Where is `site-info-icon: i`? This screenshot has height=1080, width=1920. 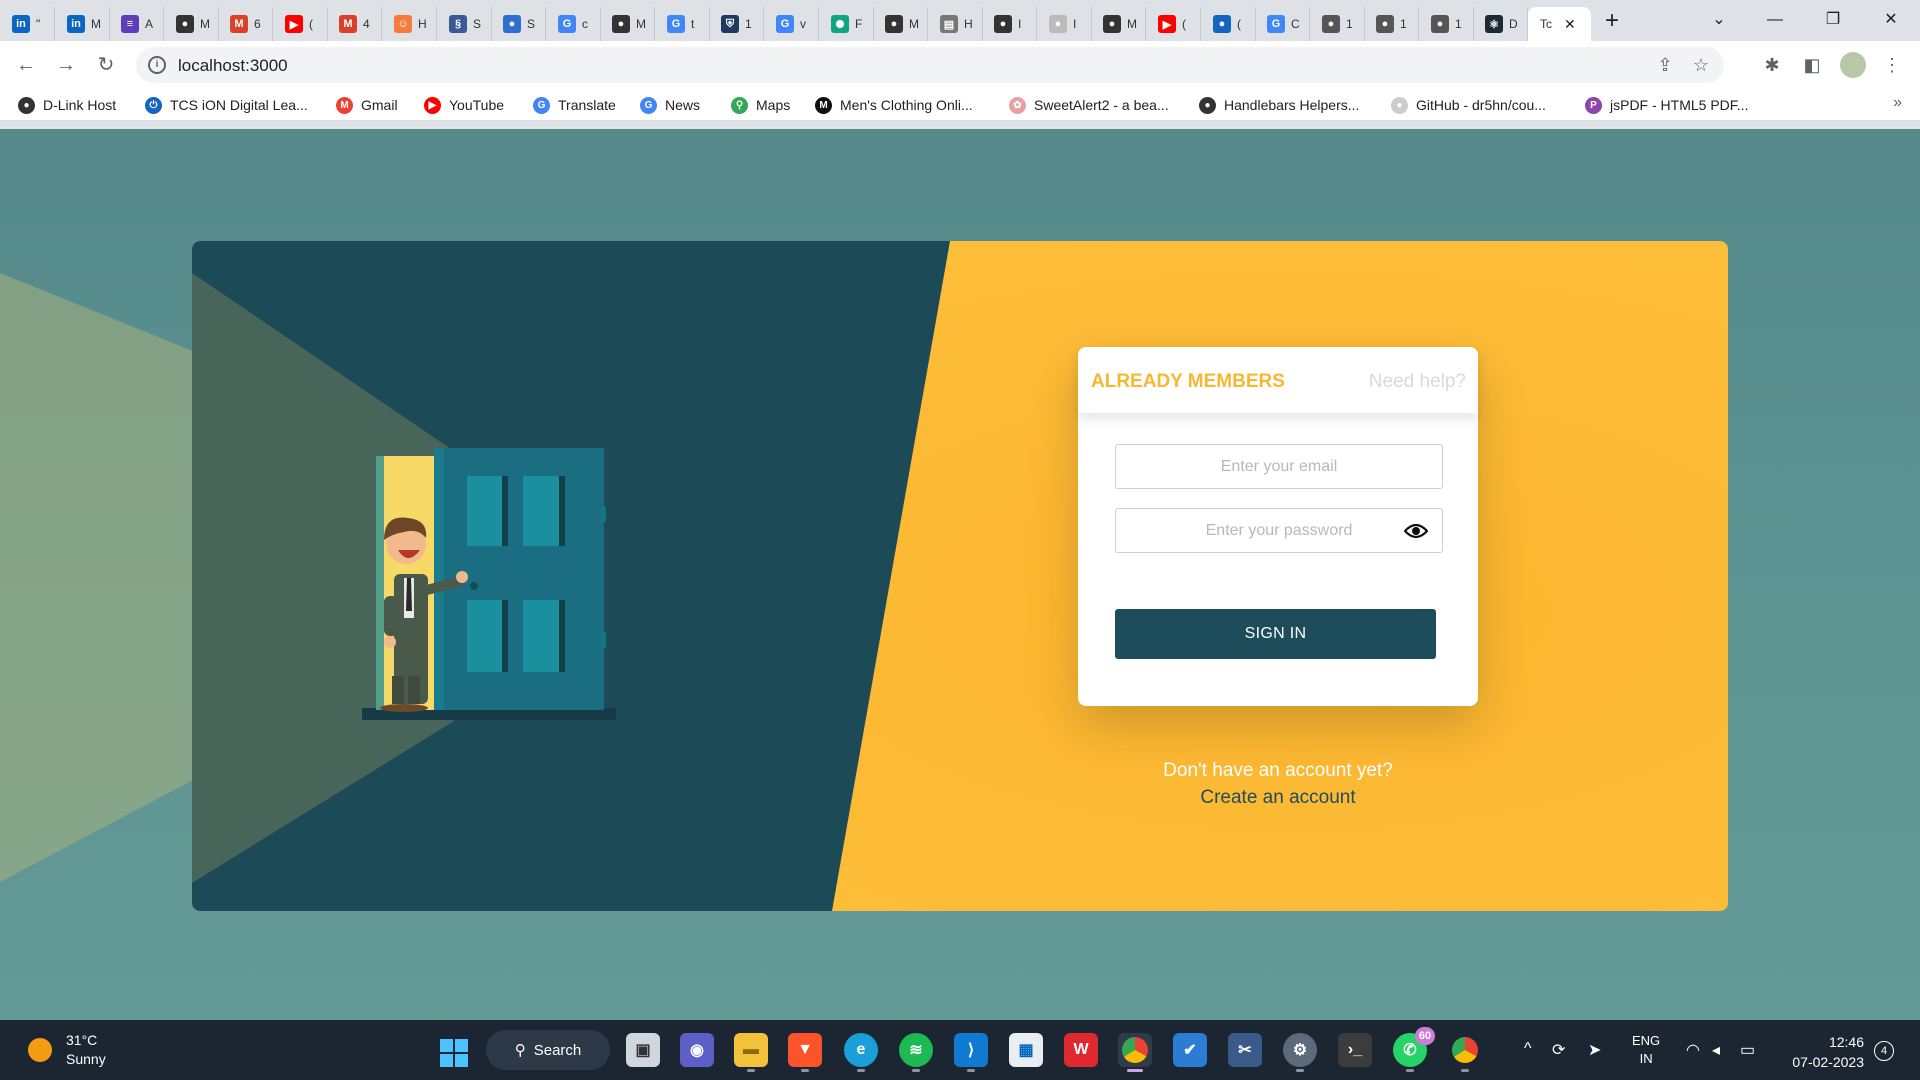 site-info-icon: i is located at coordinates (157, 65).